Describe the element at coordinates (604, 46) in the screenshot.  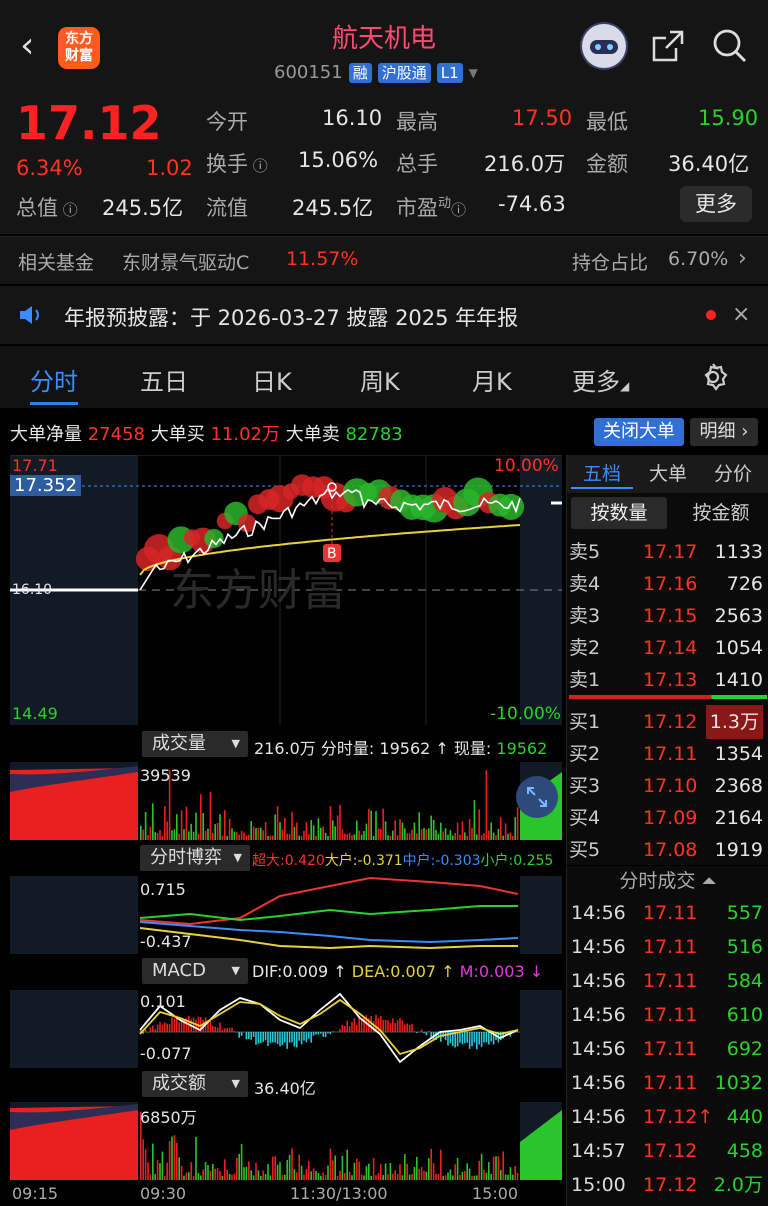
I see `assistant-avatar-icon` at that location.